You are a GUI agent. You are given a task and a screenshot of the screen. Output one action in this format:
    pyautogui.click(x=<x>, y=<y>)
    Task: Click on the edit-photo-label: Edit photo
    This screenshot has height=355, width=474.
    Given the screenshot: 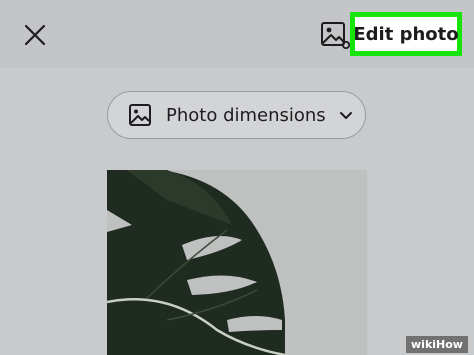 What is the action you would take?
    pyautogui.click(x=406, y=34)
    